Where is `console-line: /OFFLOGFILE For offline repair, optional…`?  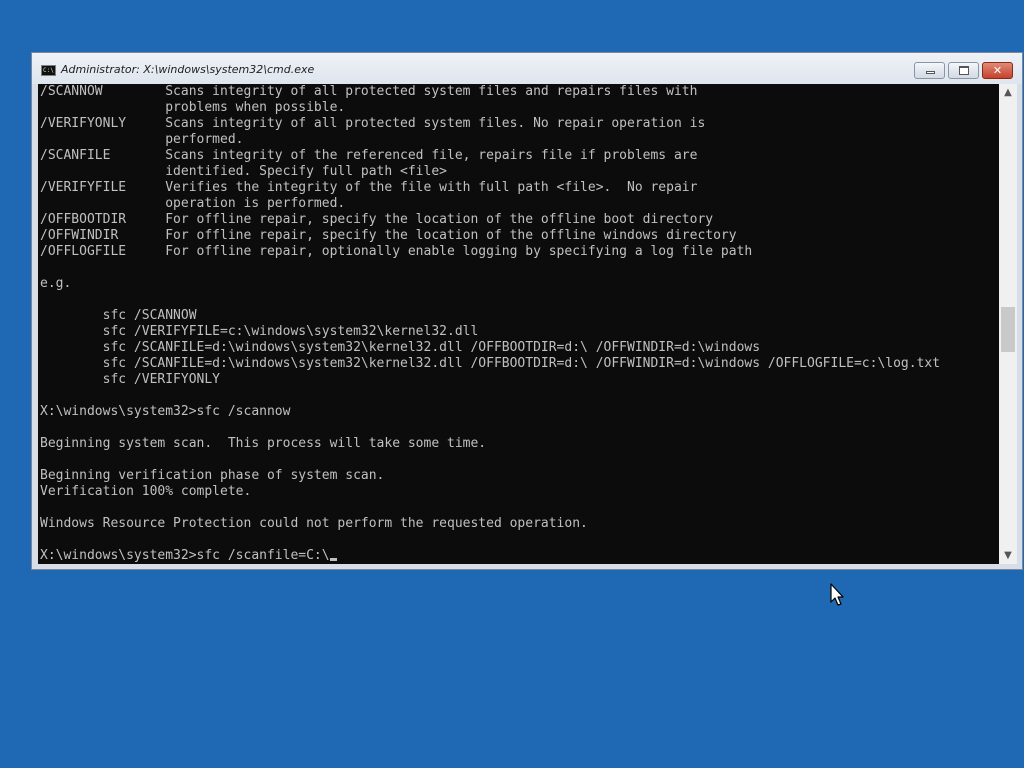
console-line: /OFFLOGFILE For offline repair, optional… is located at coordinates (396, 251).